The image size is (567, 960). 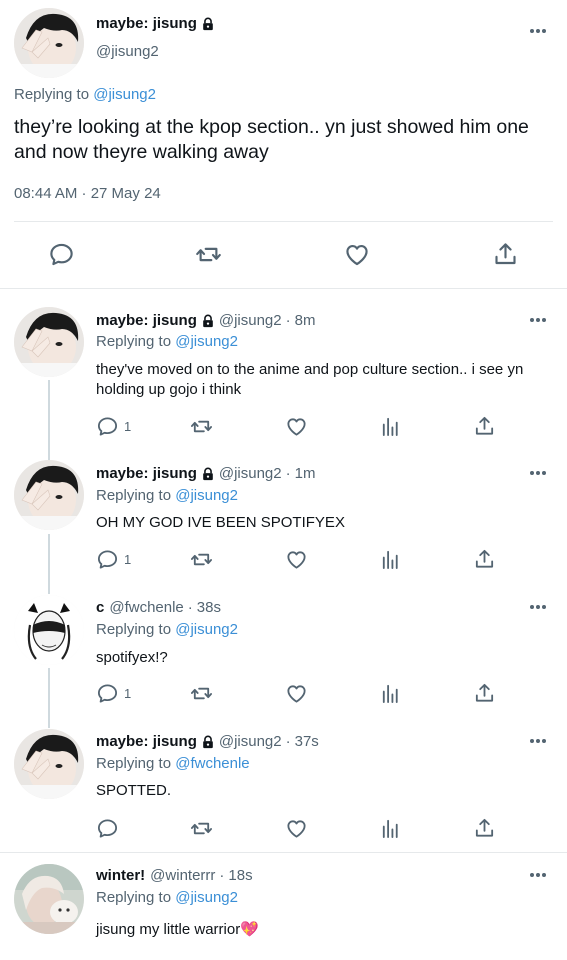 What do you see at coordinates (87, 193) in the screenshot?
I see `timestamp: 08:44 AM · 27 May 24` at bounding box center [87, 193].